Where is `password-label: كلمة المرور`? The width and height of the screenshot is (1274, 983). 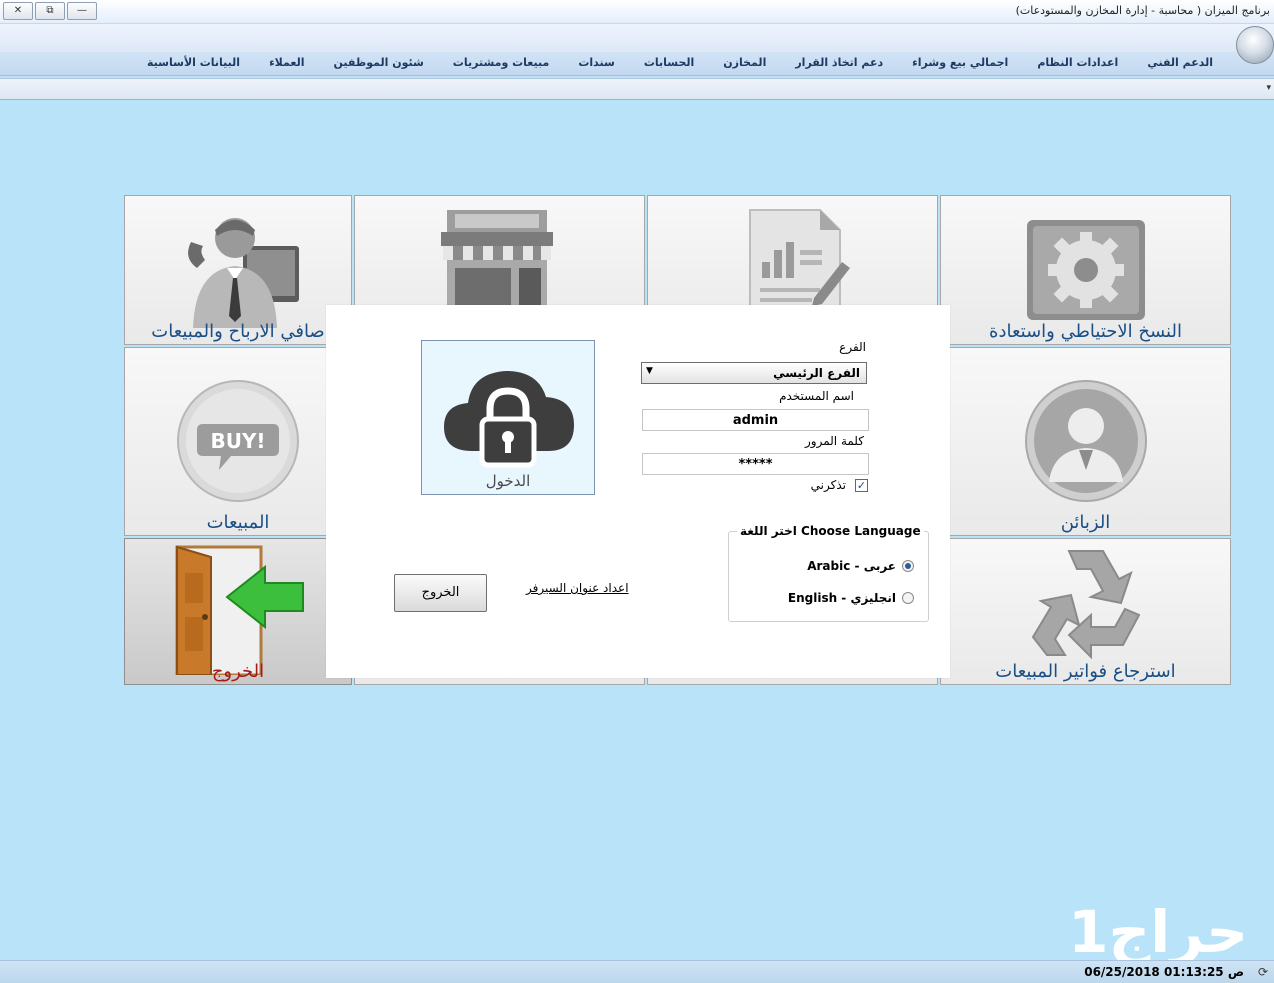 password-label: كلمة المرور is located at coordinates (834, 441).